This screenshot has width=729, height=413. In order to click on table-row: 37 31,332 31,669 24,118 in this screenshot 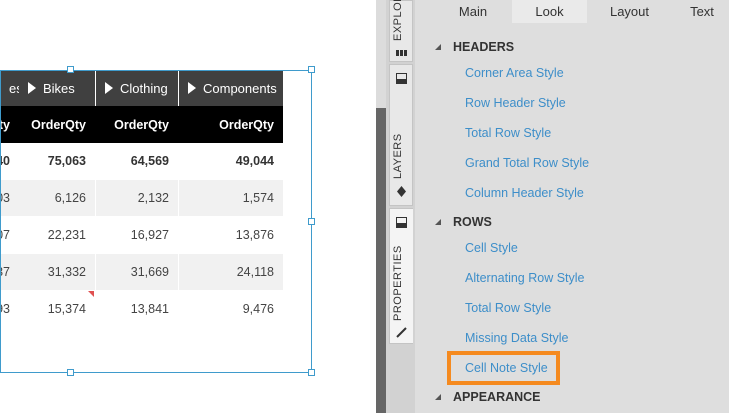, I will do `click(141, 272)`.